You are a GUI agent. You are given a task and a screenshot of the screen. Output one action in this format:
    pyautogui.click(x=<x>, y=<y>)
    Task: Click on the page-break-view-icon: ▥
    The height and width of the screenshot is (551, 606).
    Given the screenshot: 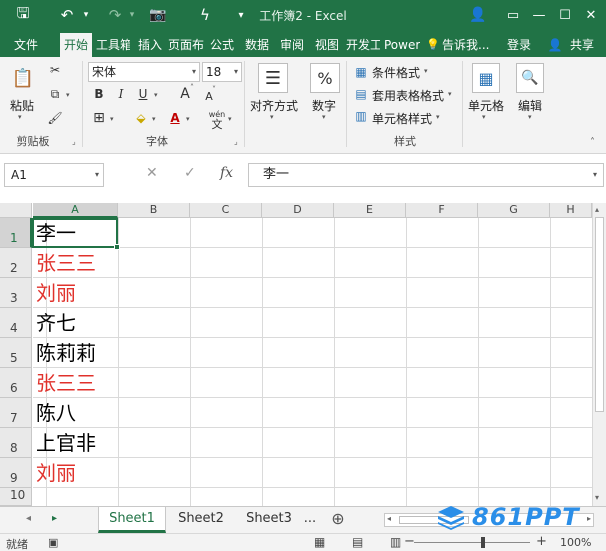 What is the action you would take?
    pyautogui.click(x=395, y=542)
    